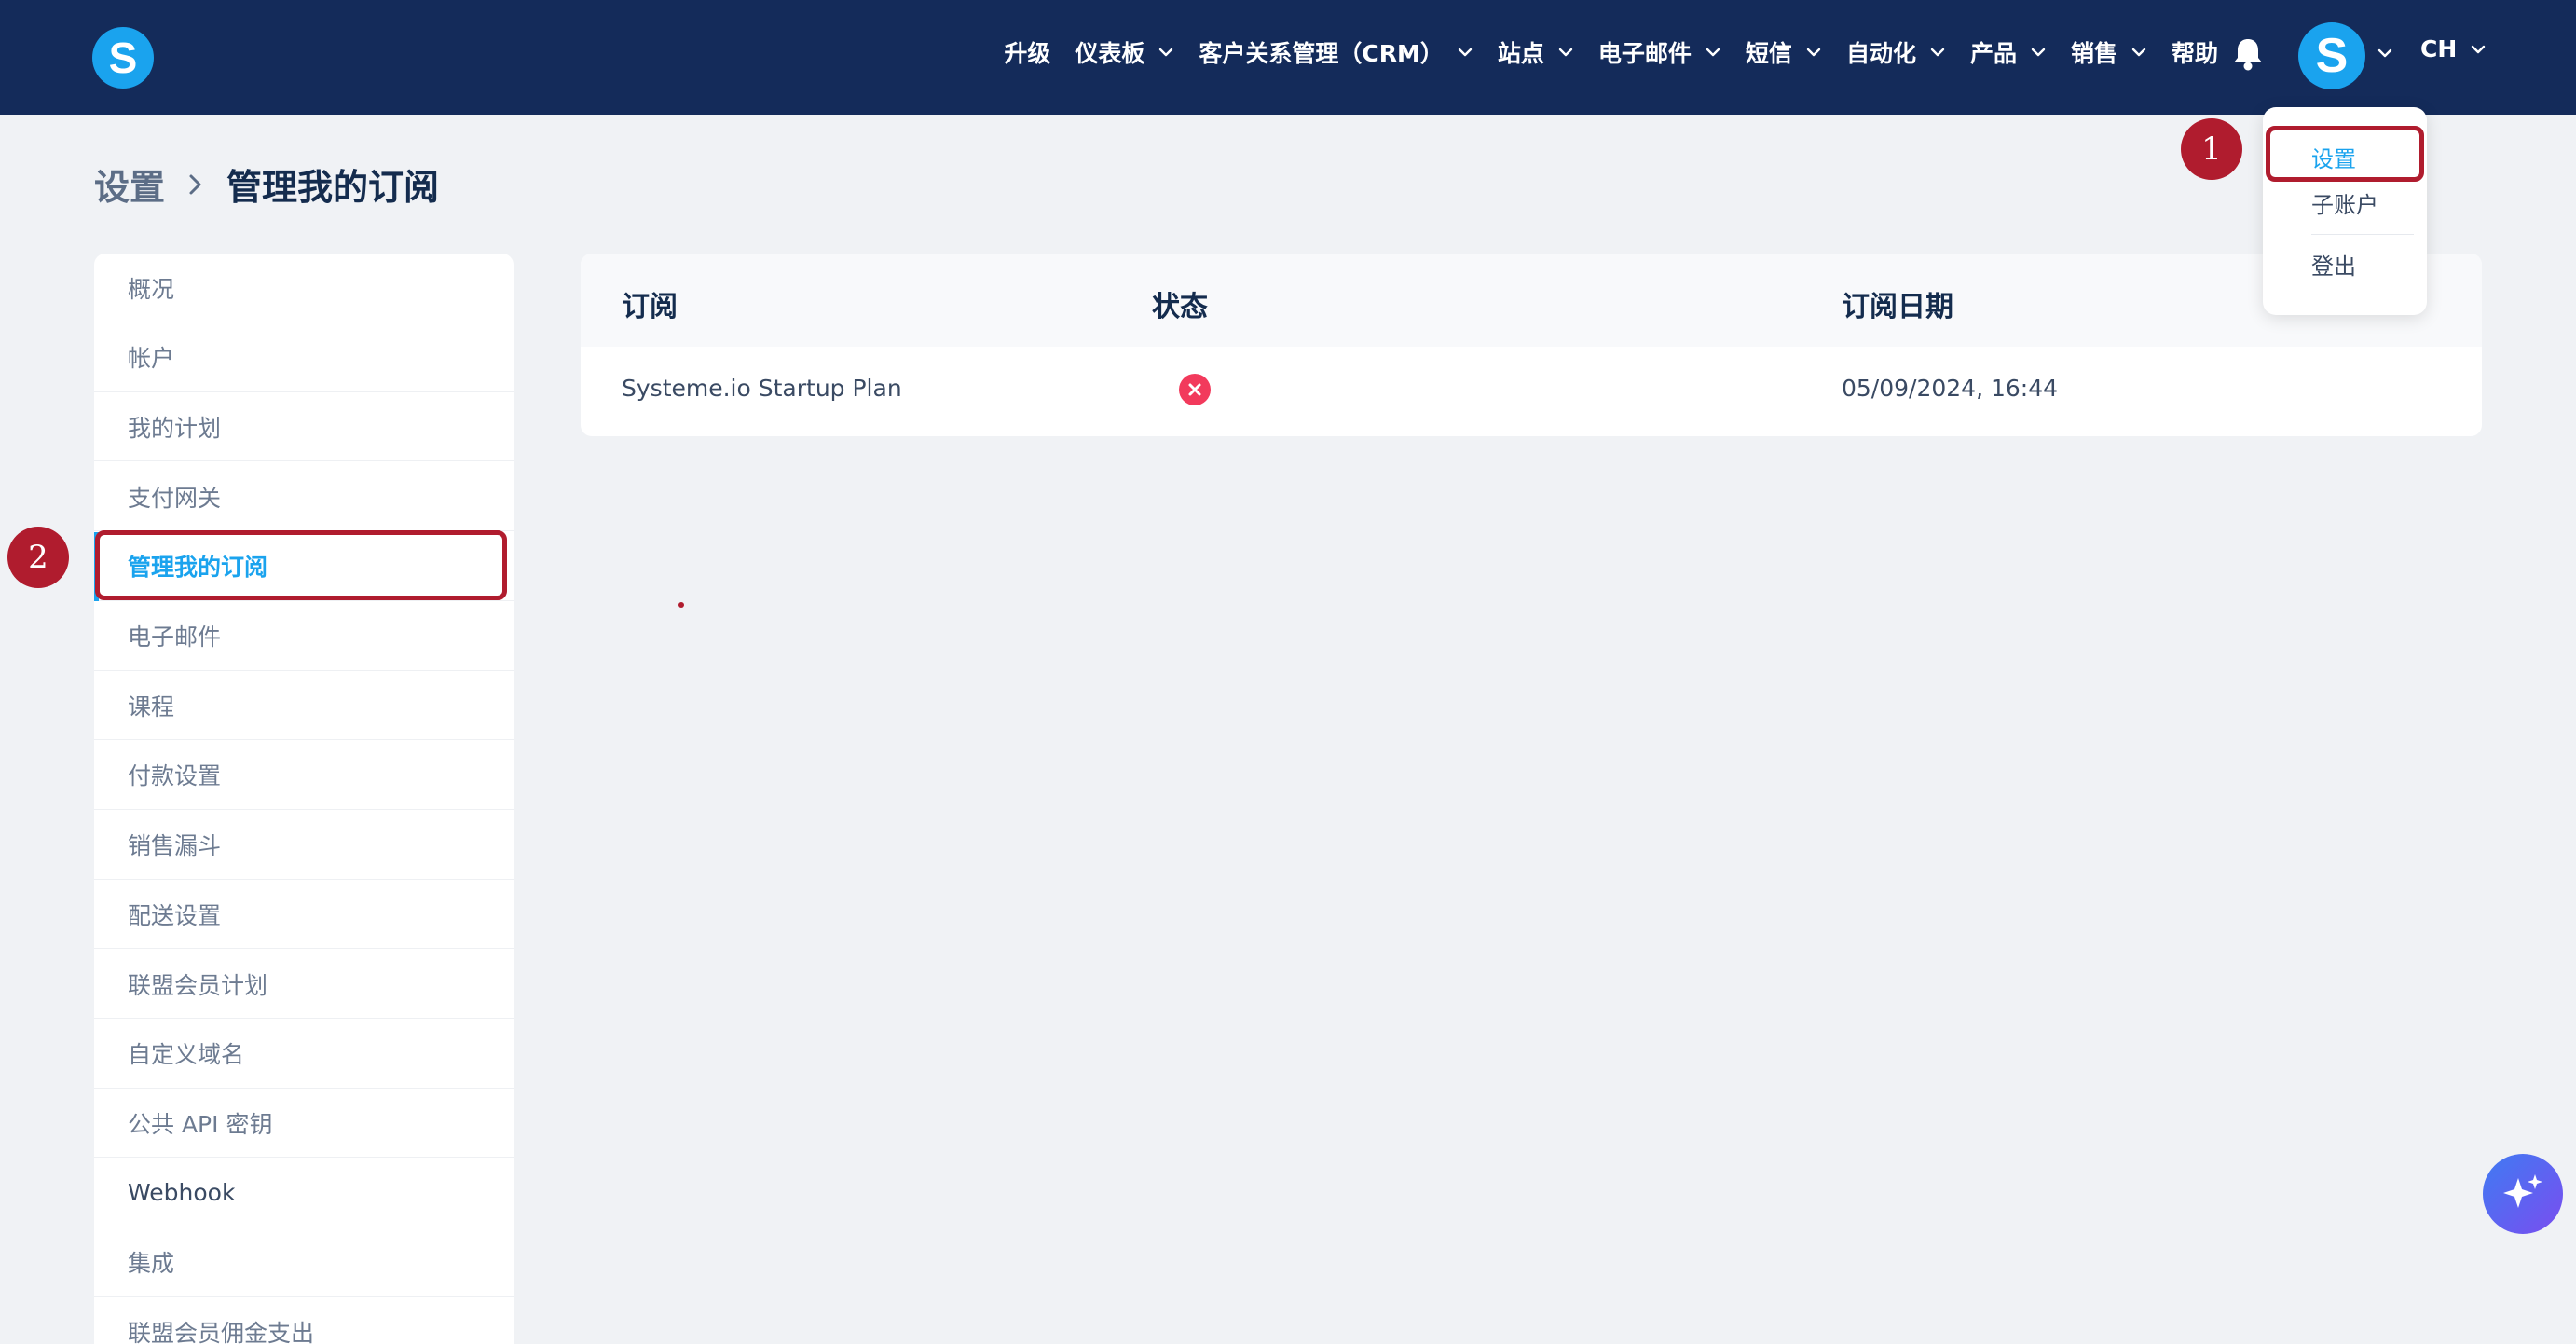  I want to click on sidebar-item-label: 帐户, so click(151, 359).